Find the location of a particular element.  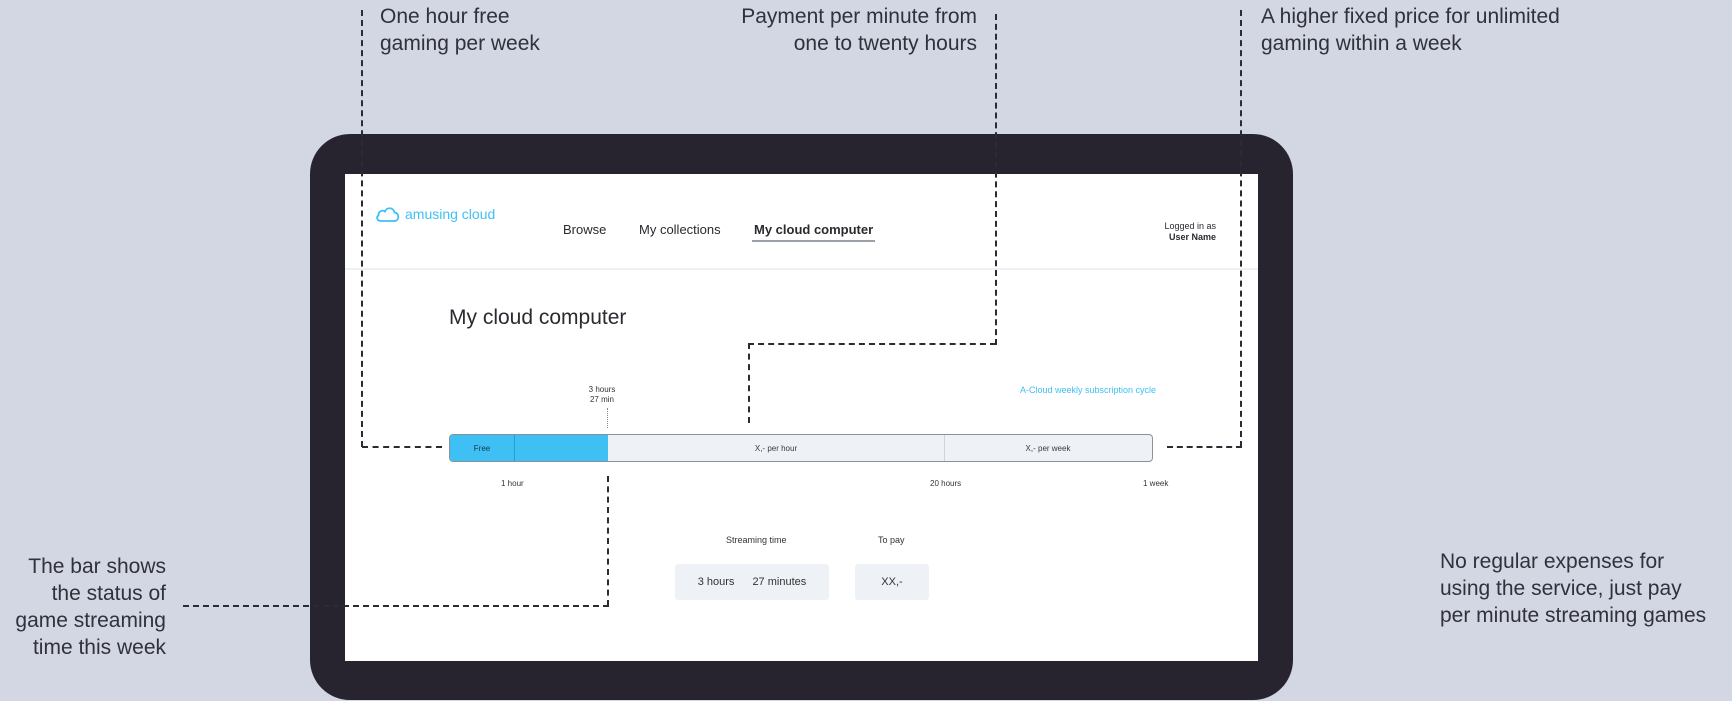

connector-per-minute-vertical is located at coordinates (996, 179).